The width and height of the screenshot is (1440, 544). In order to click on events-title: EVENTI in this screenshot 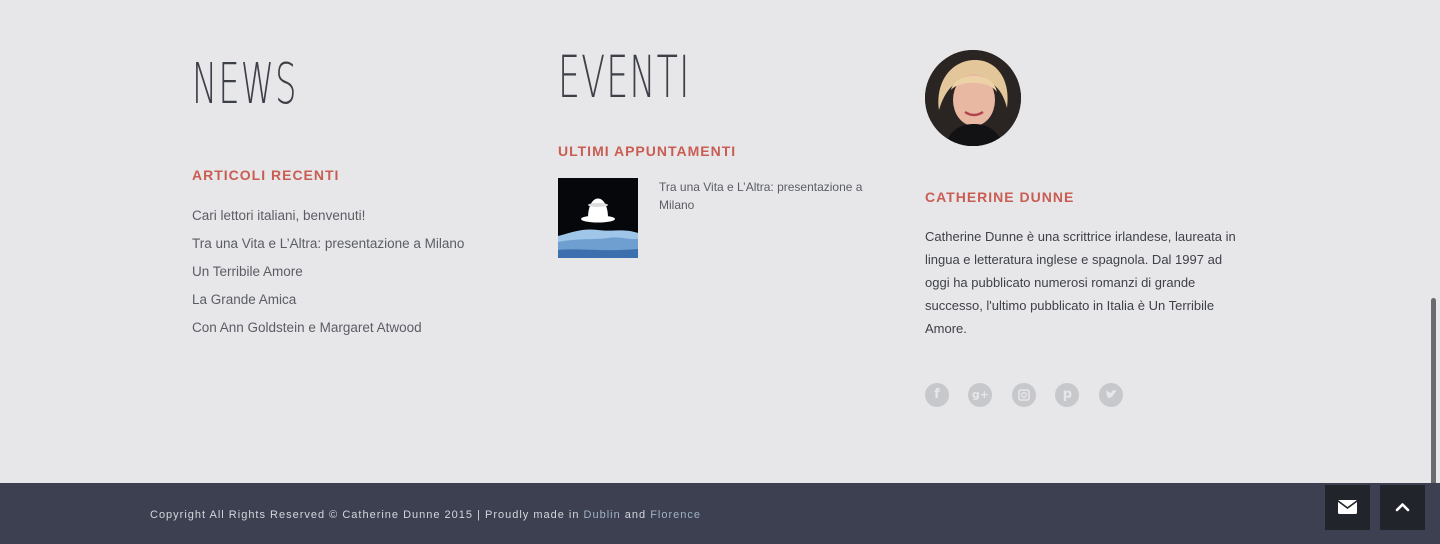, I will do `click(624, 77)`.